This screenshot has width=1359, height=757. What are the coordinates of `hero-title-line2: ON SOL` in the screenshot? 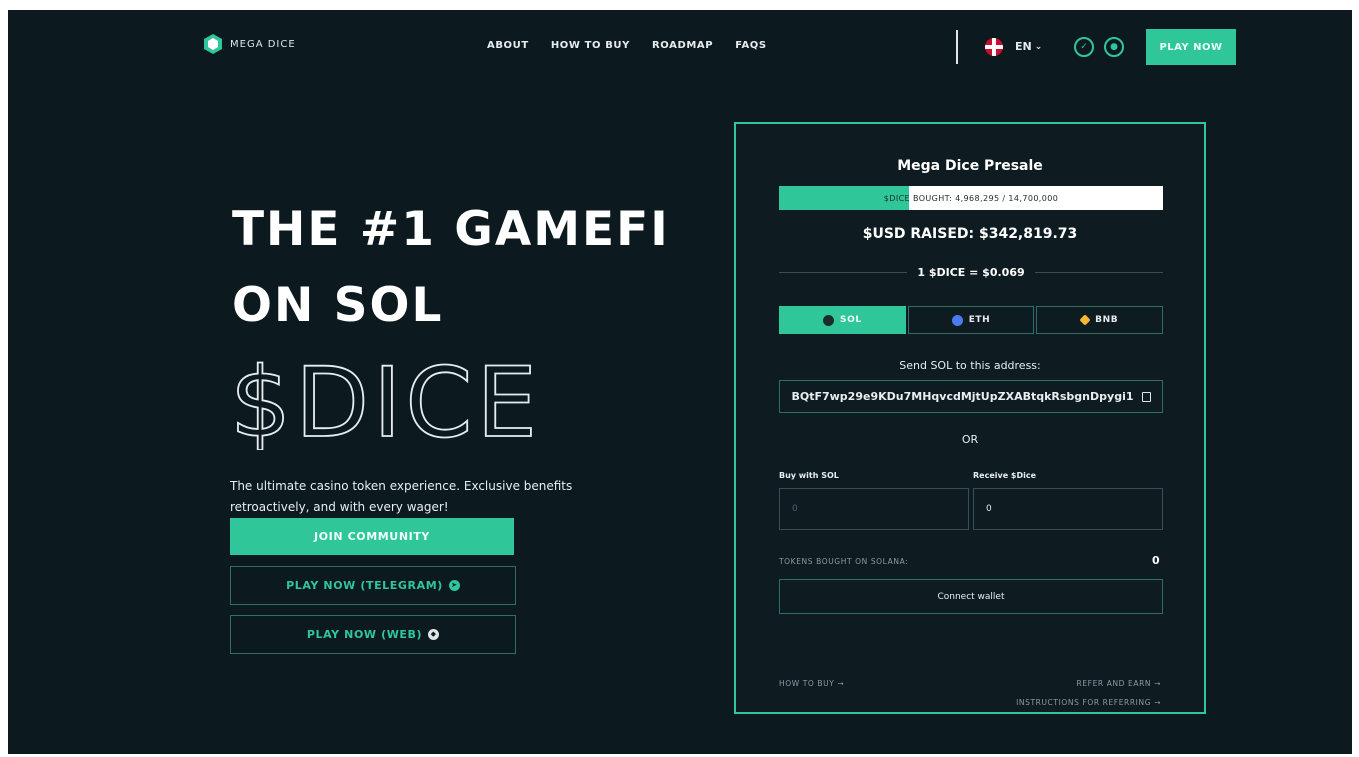 It's located at (338, 305).